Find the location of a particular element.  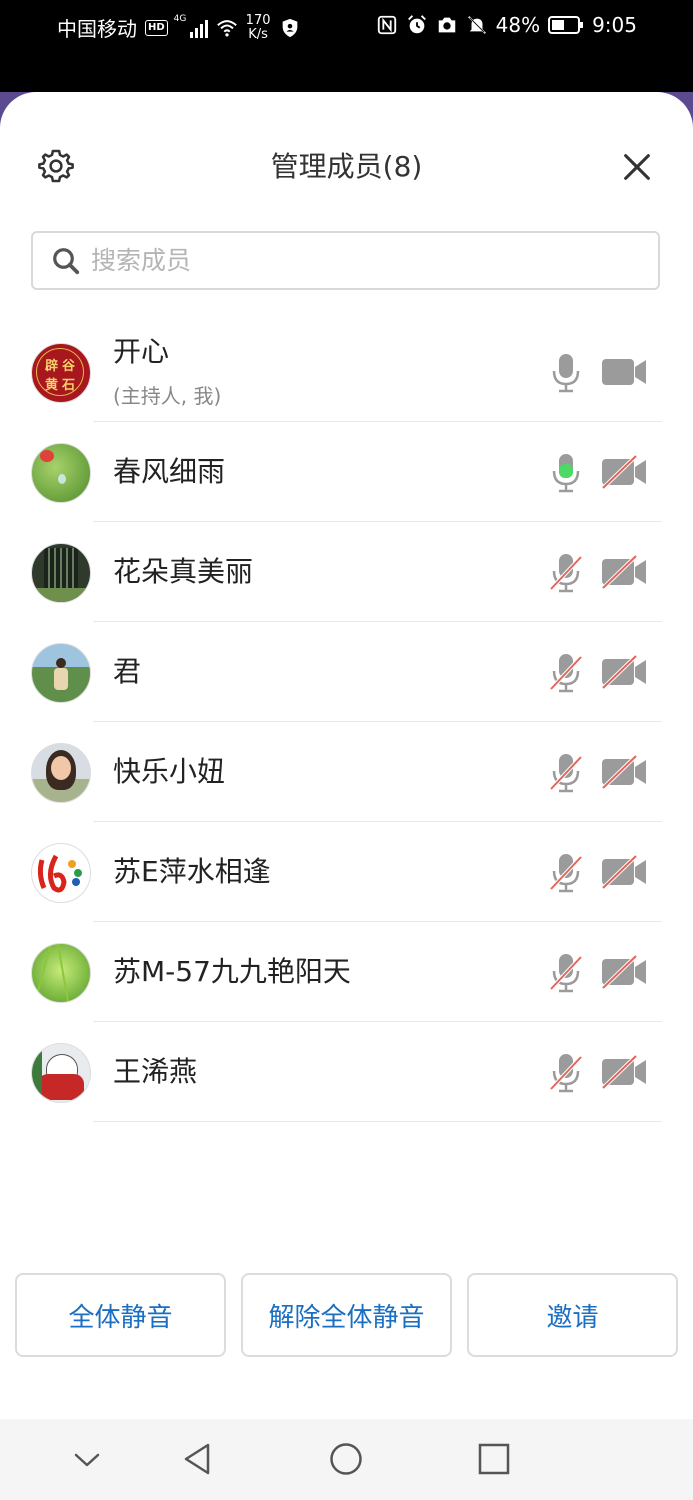

camera-status-icon is located at coordinates (446, 25).